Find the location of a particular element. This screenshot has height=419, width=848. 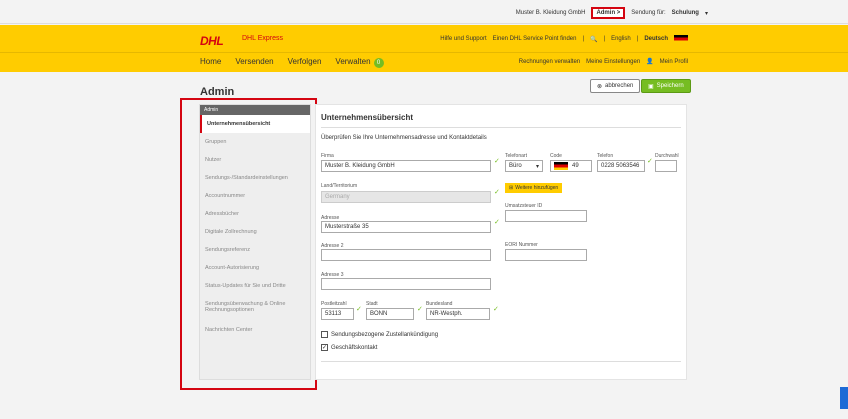

admin-link: Admin > is located at coordinates (608, 13).